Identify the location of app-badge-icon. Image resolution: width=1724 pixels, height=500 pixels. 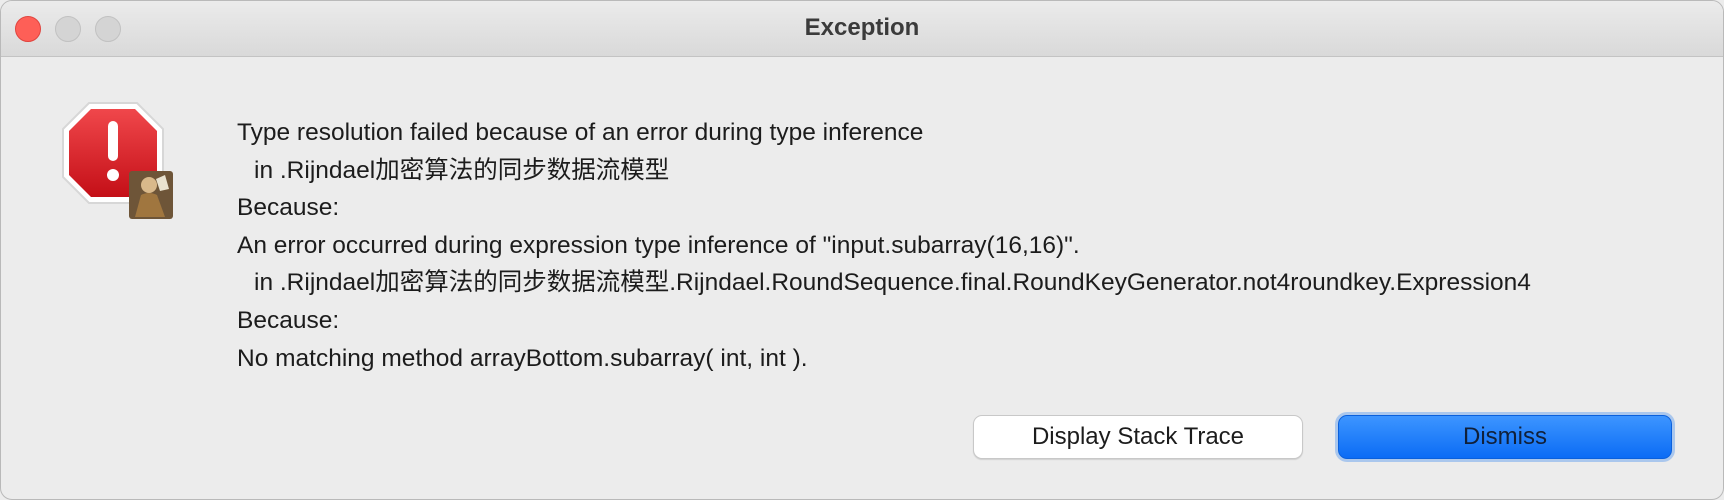
(151, 195).